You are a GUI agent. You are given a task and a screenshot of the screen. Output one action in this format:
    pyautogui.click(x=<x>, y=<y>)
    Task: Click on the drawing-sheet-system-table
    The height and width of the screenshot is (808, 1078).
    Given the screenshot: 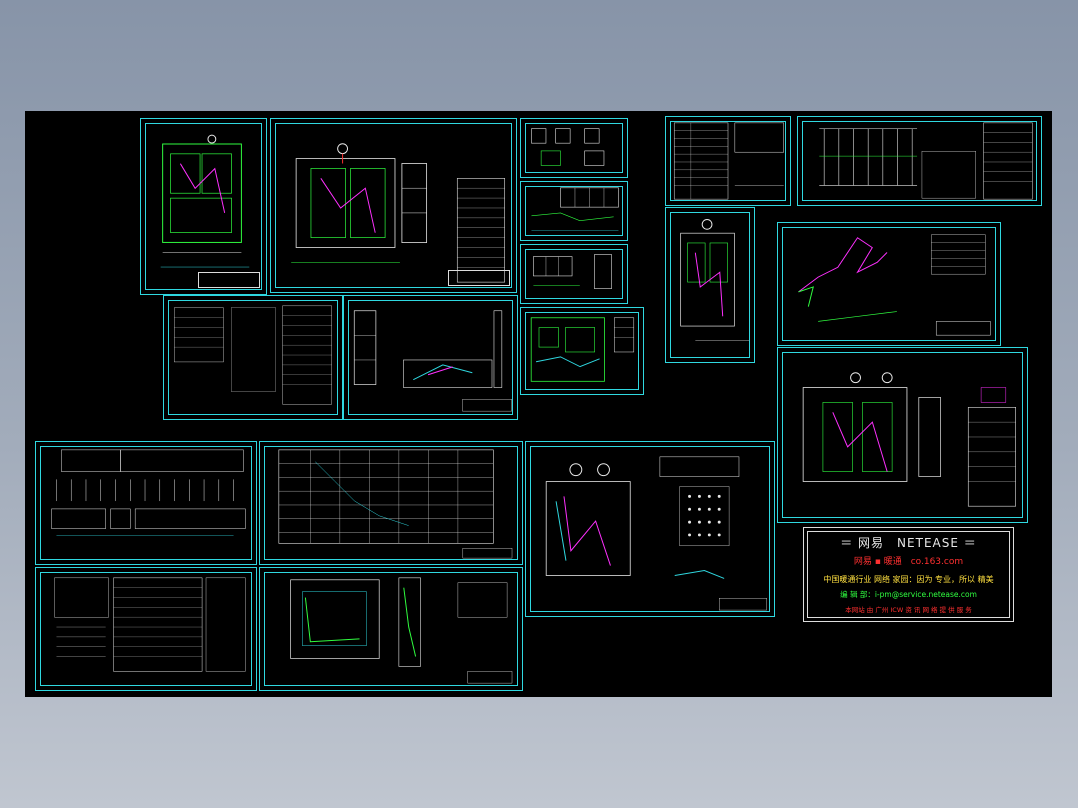 What is the action you would take?
    pyautogui.click(x=391, y=503)
    